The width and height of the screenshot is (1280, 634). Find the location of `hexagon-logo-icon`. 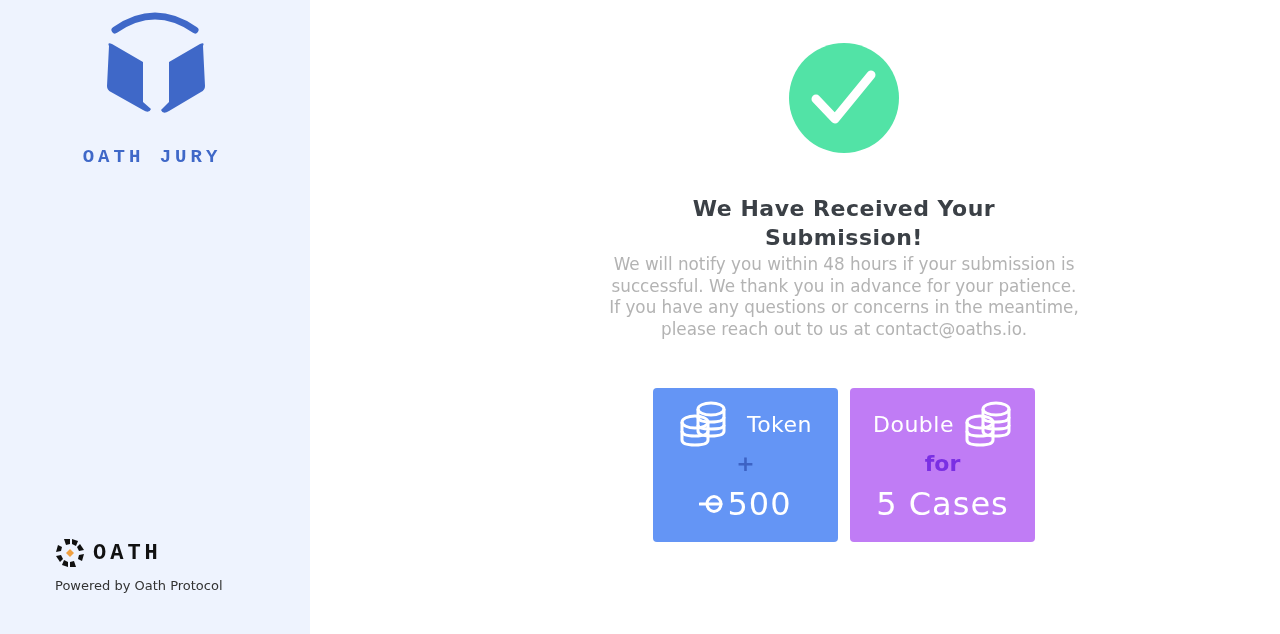

hexagon-logo-icon is located at coordinates (70, 553).